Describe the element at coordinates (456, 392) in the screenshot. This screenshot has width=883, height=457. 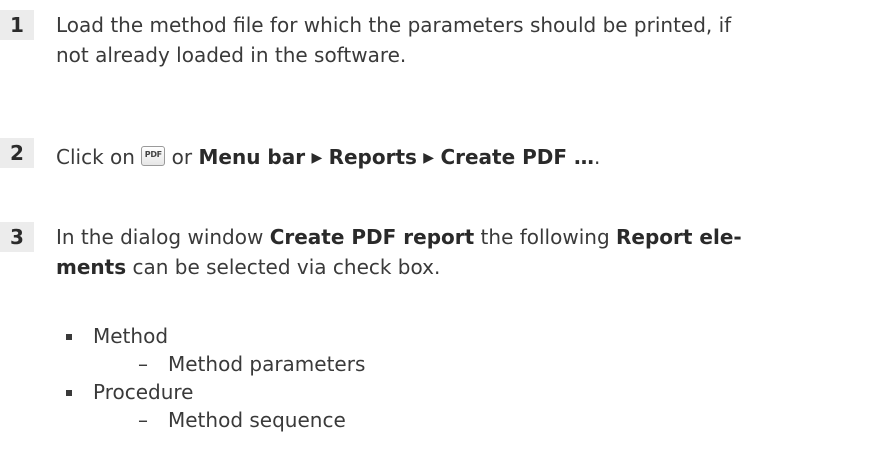
I see `list-item: Procedure` at that location.